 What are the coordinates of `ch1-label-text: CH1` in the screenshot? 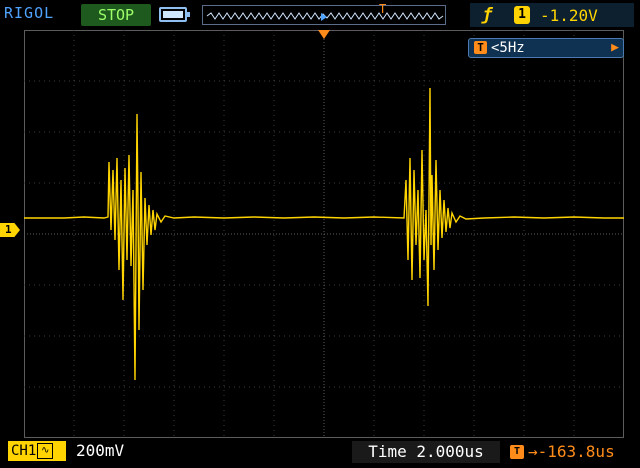 It's located at (24, 451).